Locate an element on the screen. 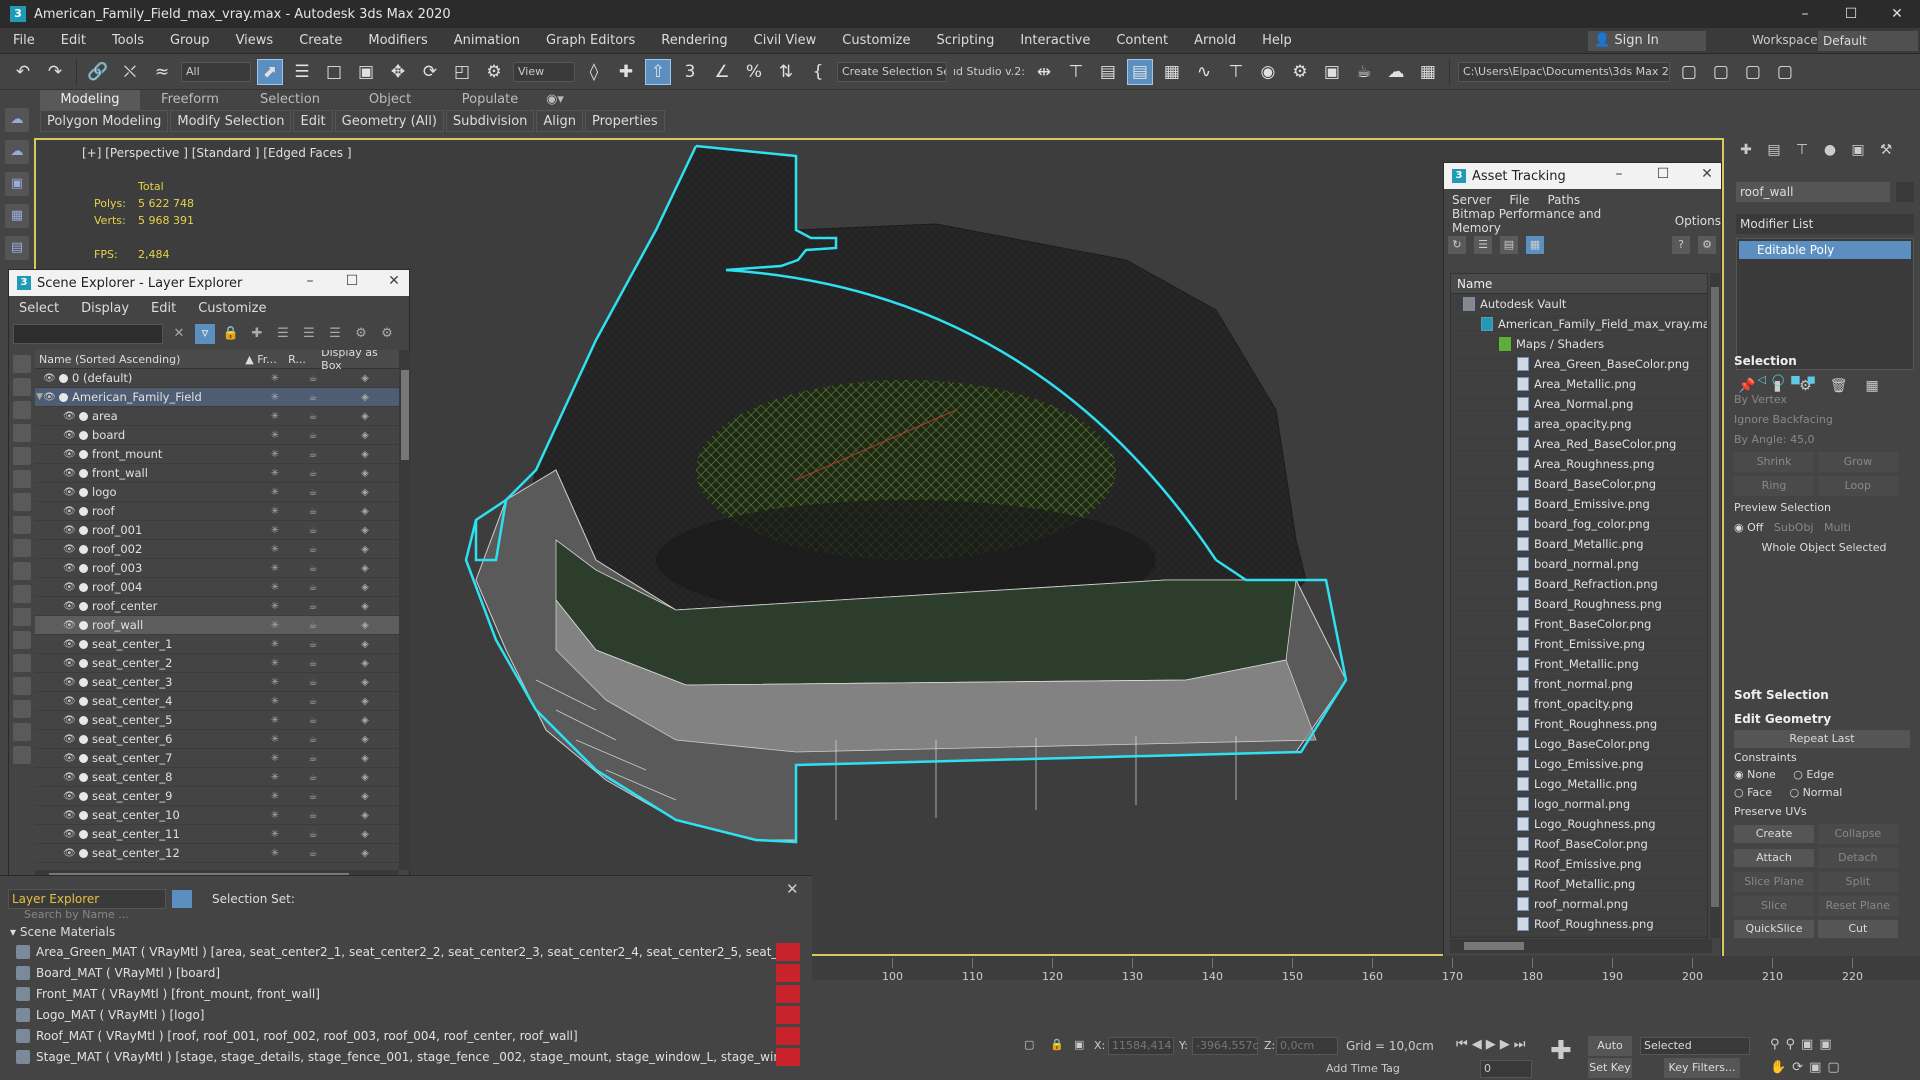 Image resolution: width=1920 pixels, height=1080 pixels. grid-icon: ▦ is located at coordinates (17, 216).